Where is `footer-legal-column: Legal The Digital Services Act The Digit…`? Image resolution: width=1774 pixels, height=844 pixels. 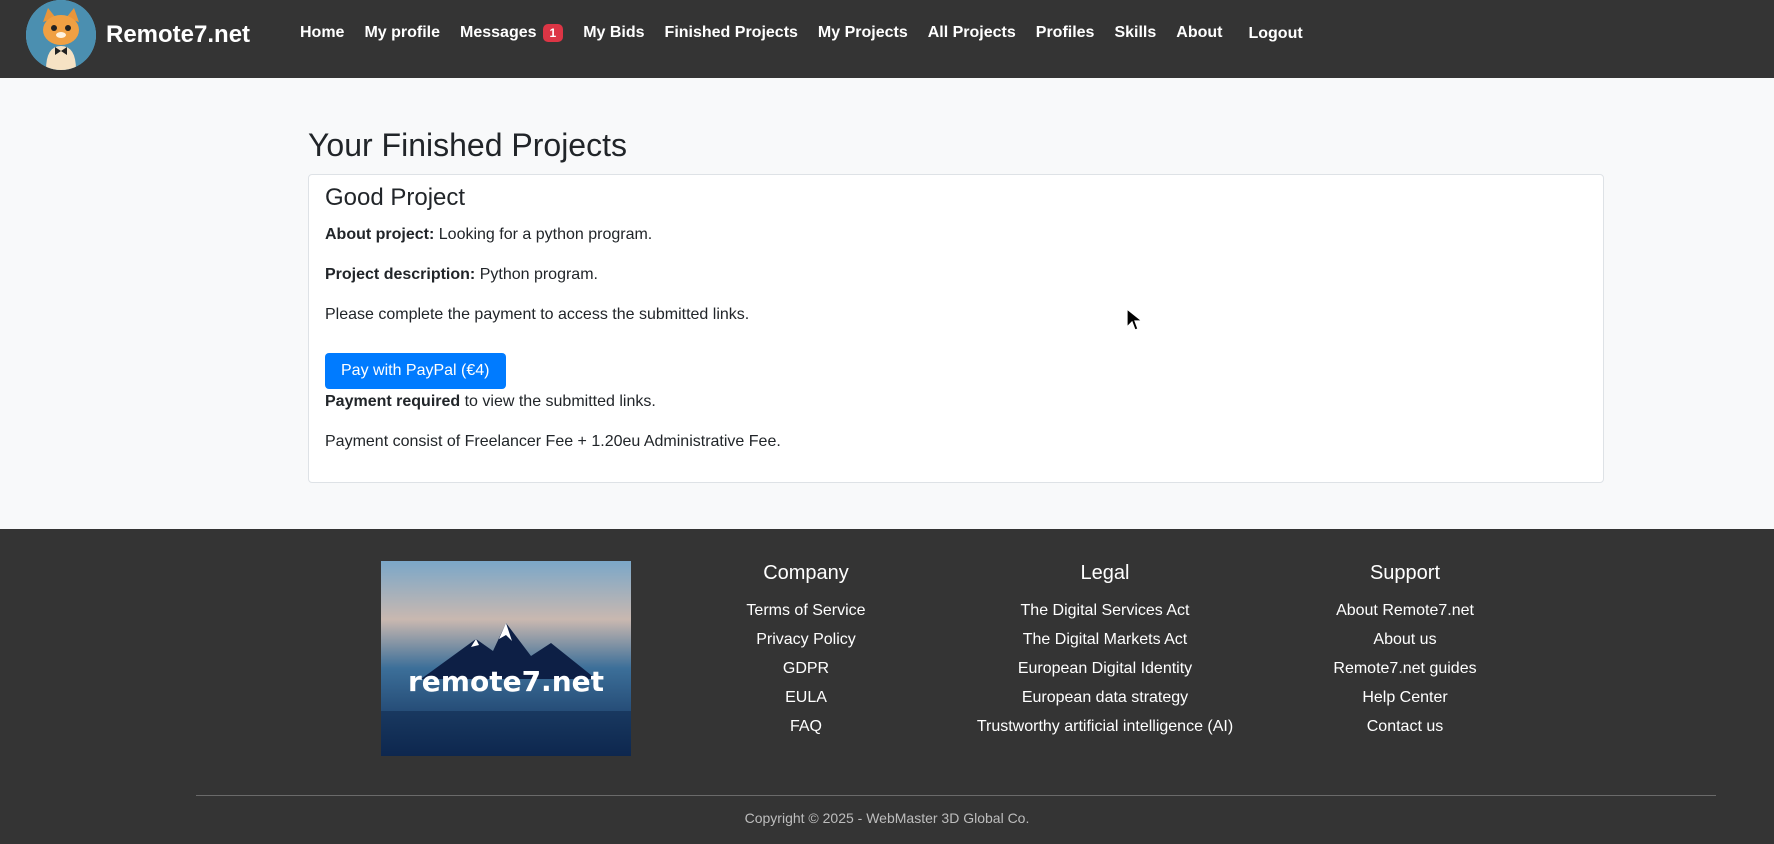 footer-legal-column: Legal The Digital Services Act The Digit… is located at coordinates (1105, 651).